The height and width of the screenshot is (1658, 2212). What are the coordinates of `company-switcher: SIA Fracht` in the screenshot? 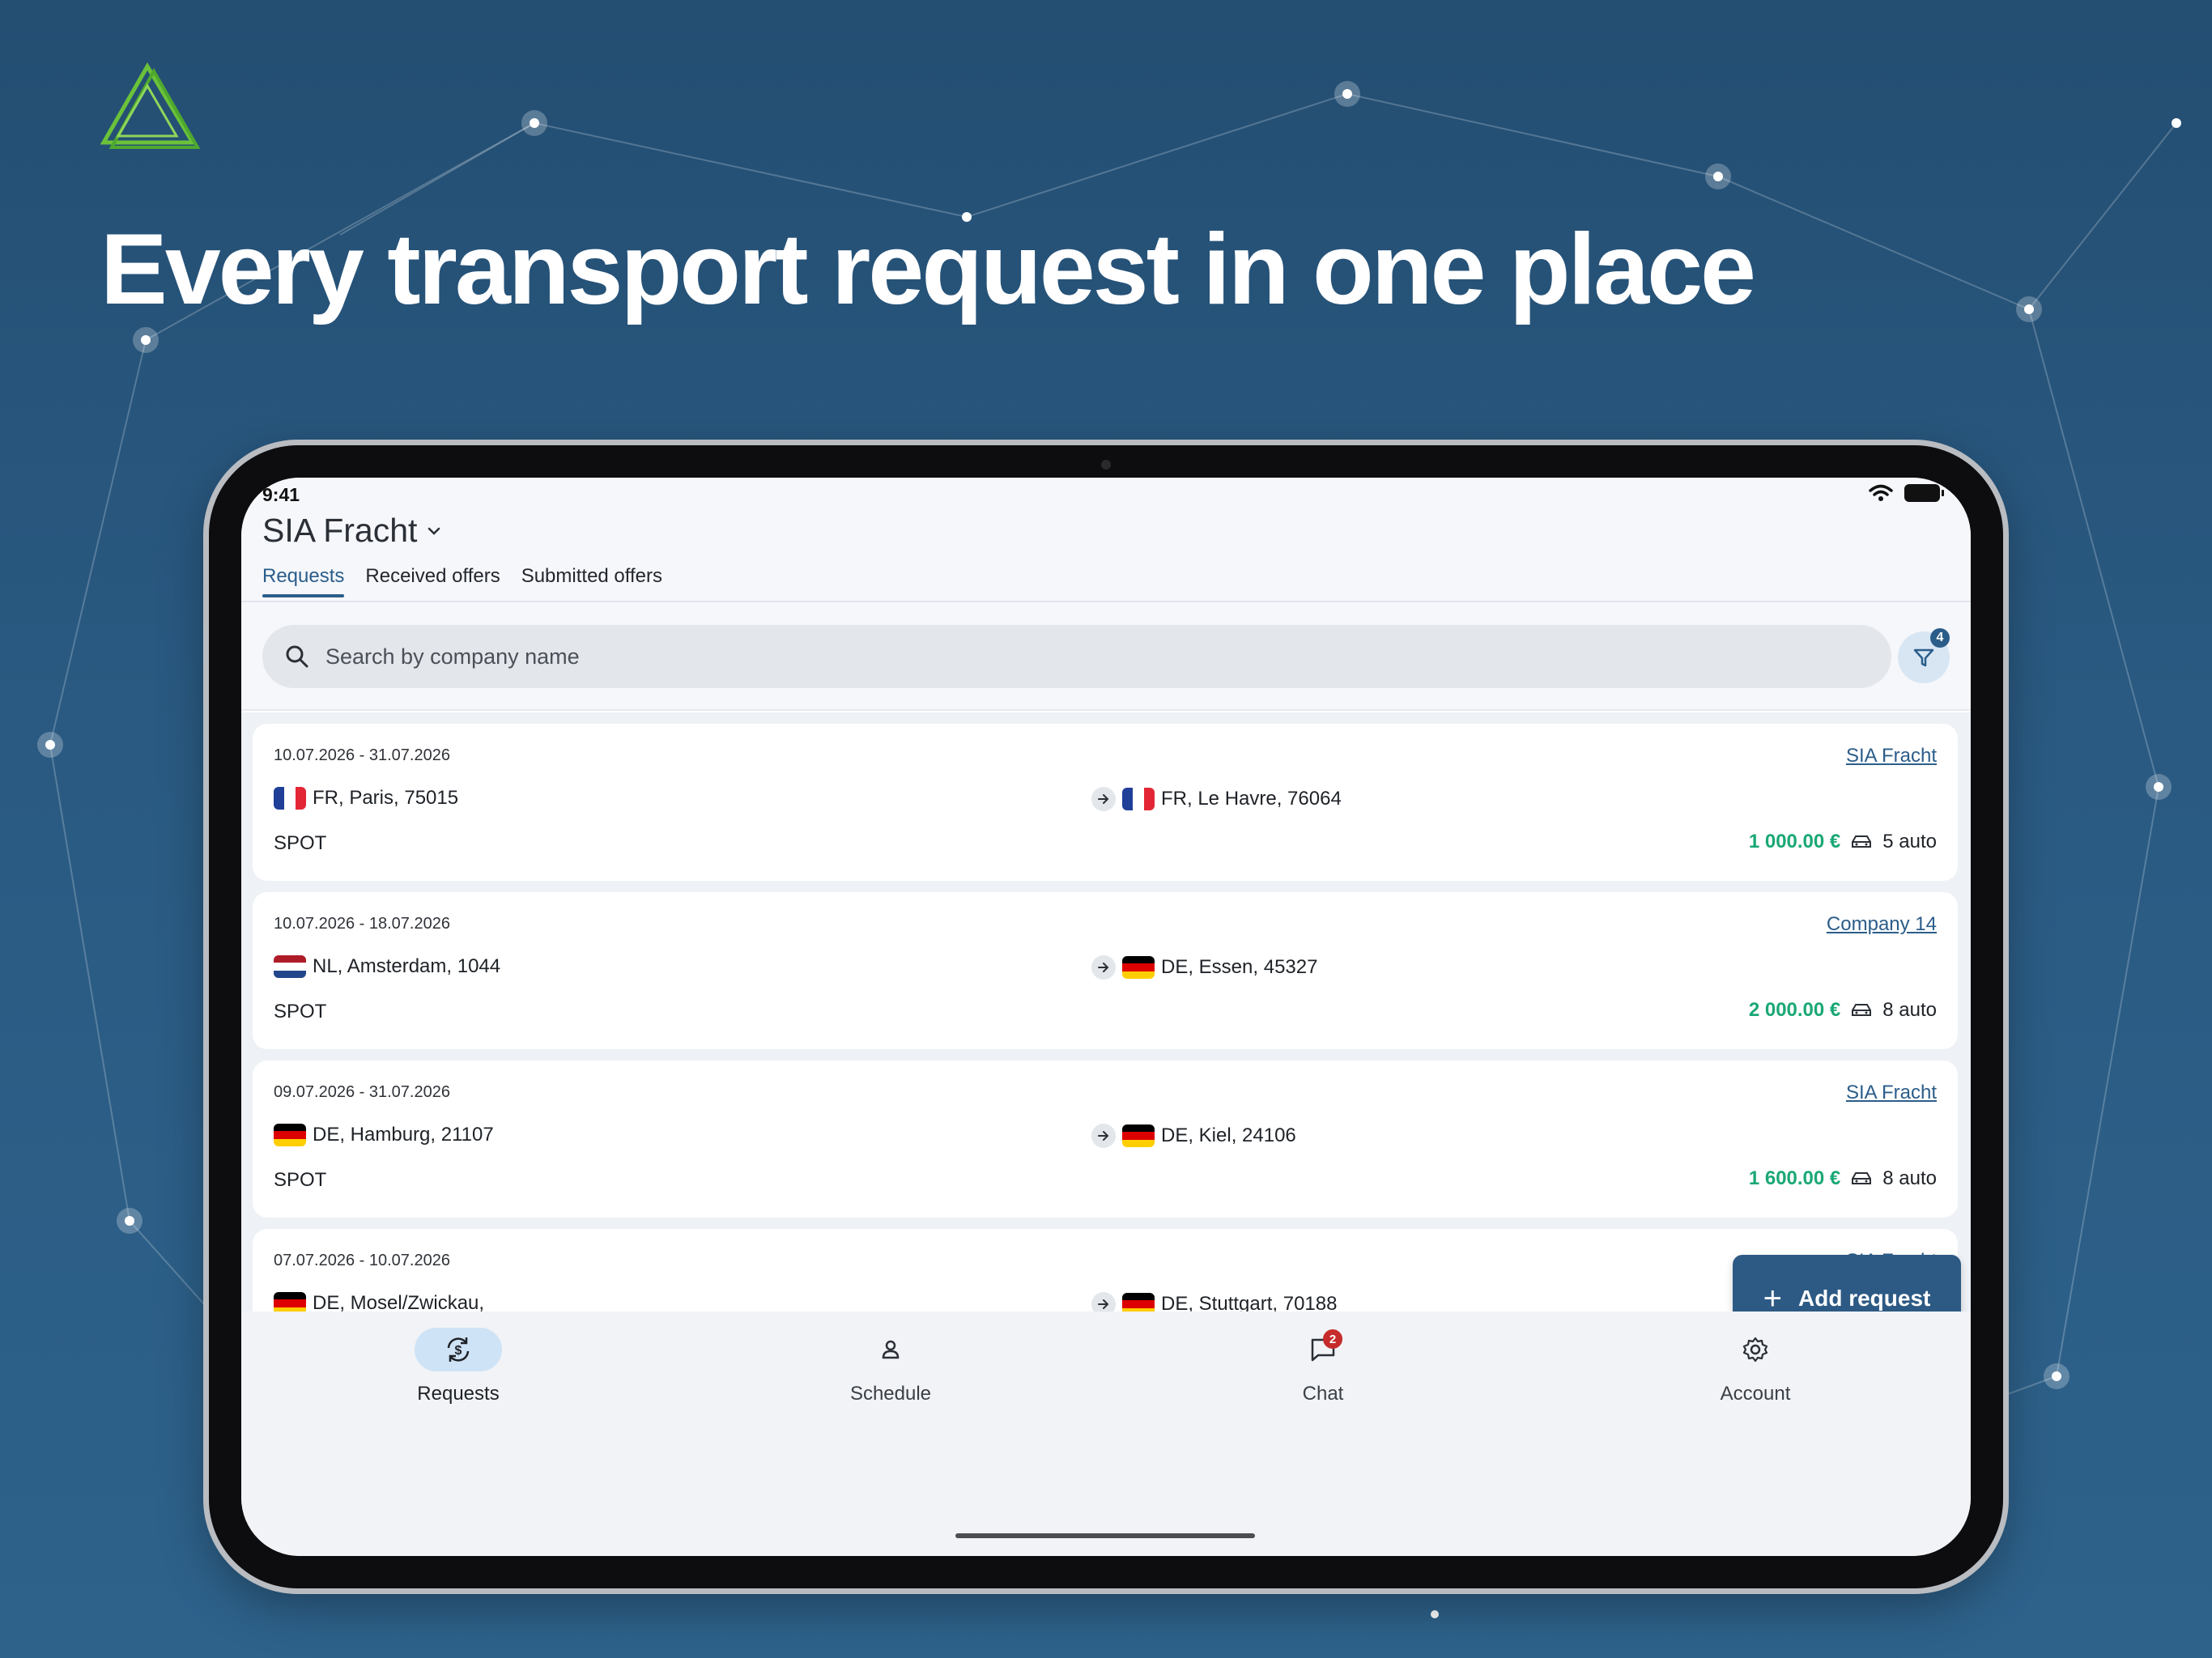 It's located at (353, 531).